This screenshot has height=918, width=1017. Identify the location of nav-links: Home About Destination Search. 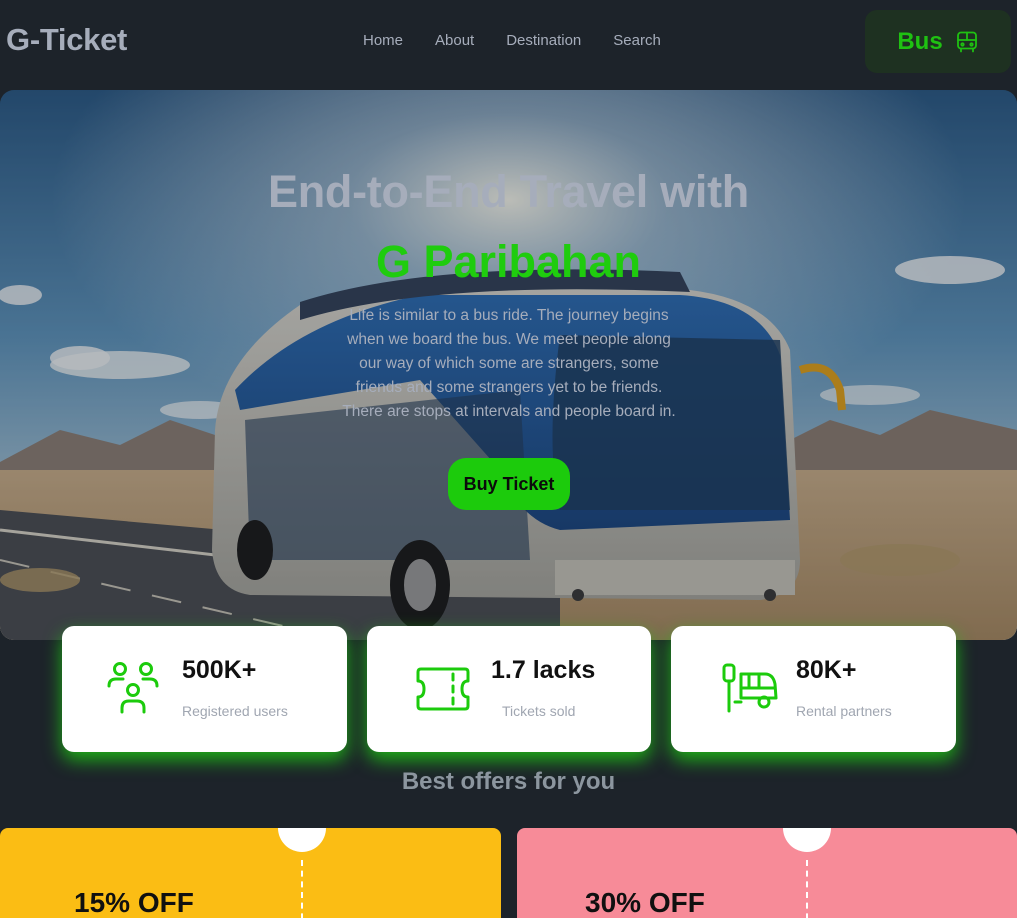
(512, 40).